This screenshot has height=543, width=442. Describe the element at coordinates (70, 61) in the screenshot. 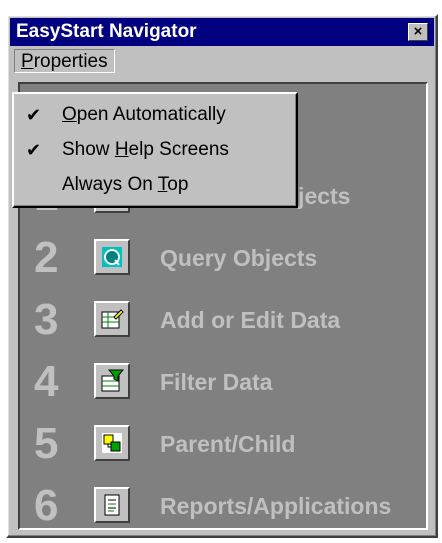

I see `menu-properties-rest: roperties` at that location.